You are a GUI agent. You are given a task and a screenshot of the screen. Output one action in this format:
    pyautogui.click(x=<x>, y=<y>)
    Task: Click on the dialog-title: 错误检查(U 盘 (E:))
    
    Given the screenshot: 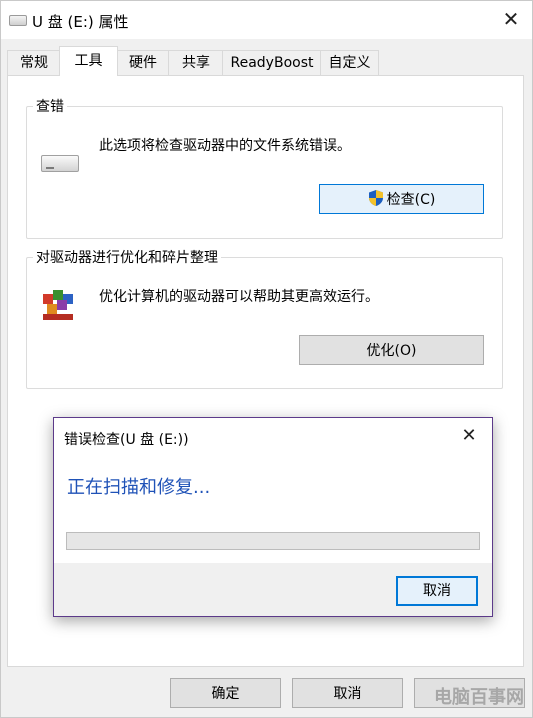 What is the action you would take?
    pyautogui.click(x=126, y=440)
    